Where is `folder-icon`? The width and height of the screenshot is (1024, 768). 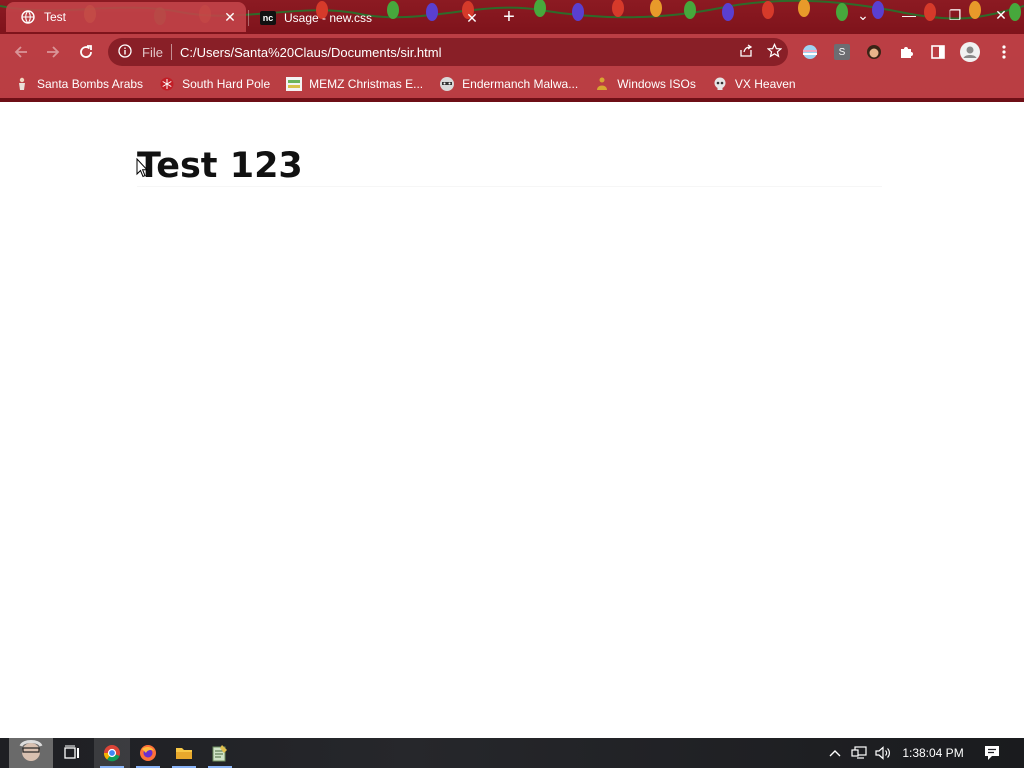
folder-icon is located at coordinates (184, 753).